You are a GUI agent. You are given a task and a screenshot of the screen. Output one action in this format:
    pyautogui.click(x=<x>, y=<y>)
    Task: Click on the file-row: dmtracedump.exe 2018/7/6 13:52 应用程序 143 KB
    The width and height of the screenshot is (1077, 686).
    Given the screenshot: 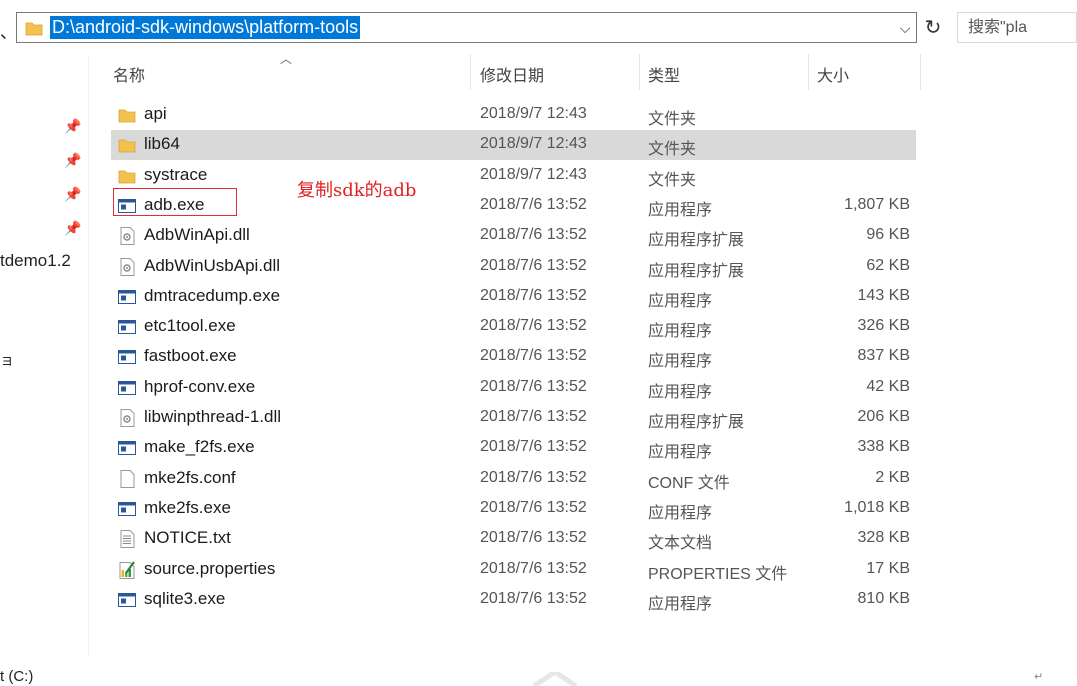 What is the action you would take?
    pyautogui.click(x=513, y=297)
    